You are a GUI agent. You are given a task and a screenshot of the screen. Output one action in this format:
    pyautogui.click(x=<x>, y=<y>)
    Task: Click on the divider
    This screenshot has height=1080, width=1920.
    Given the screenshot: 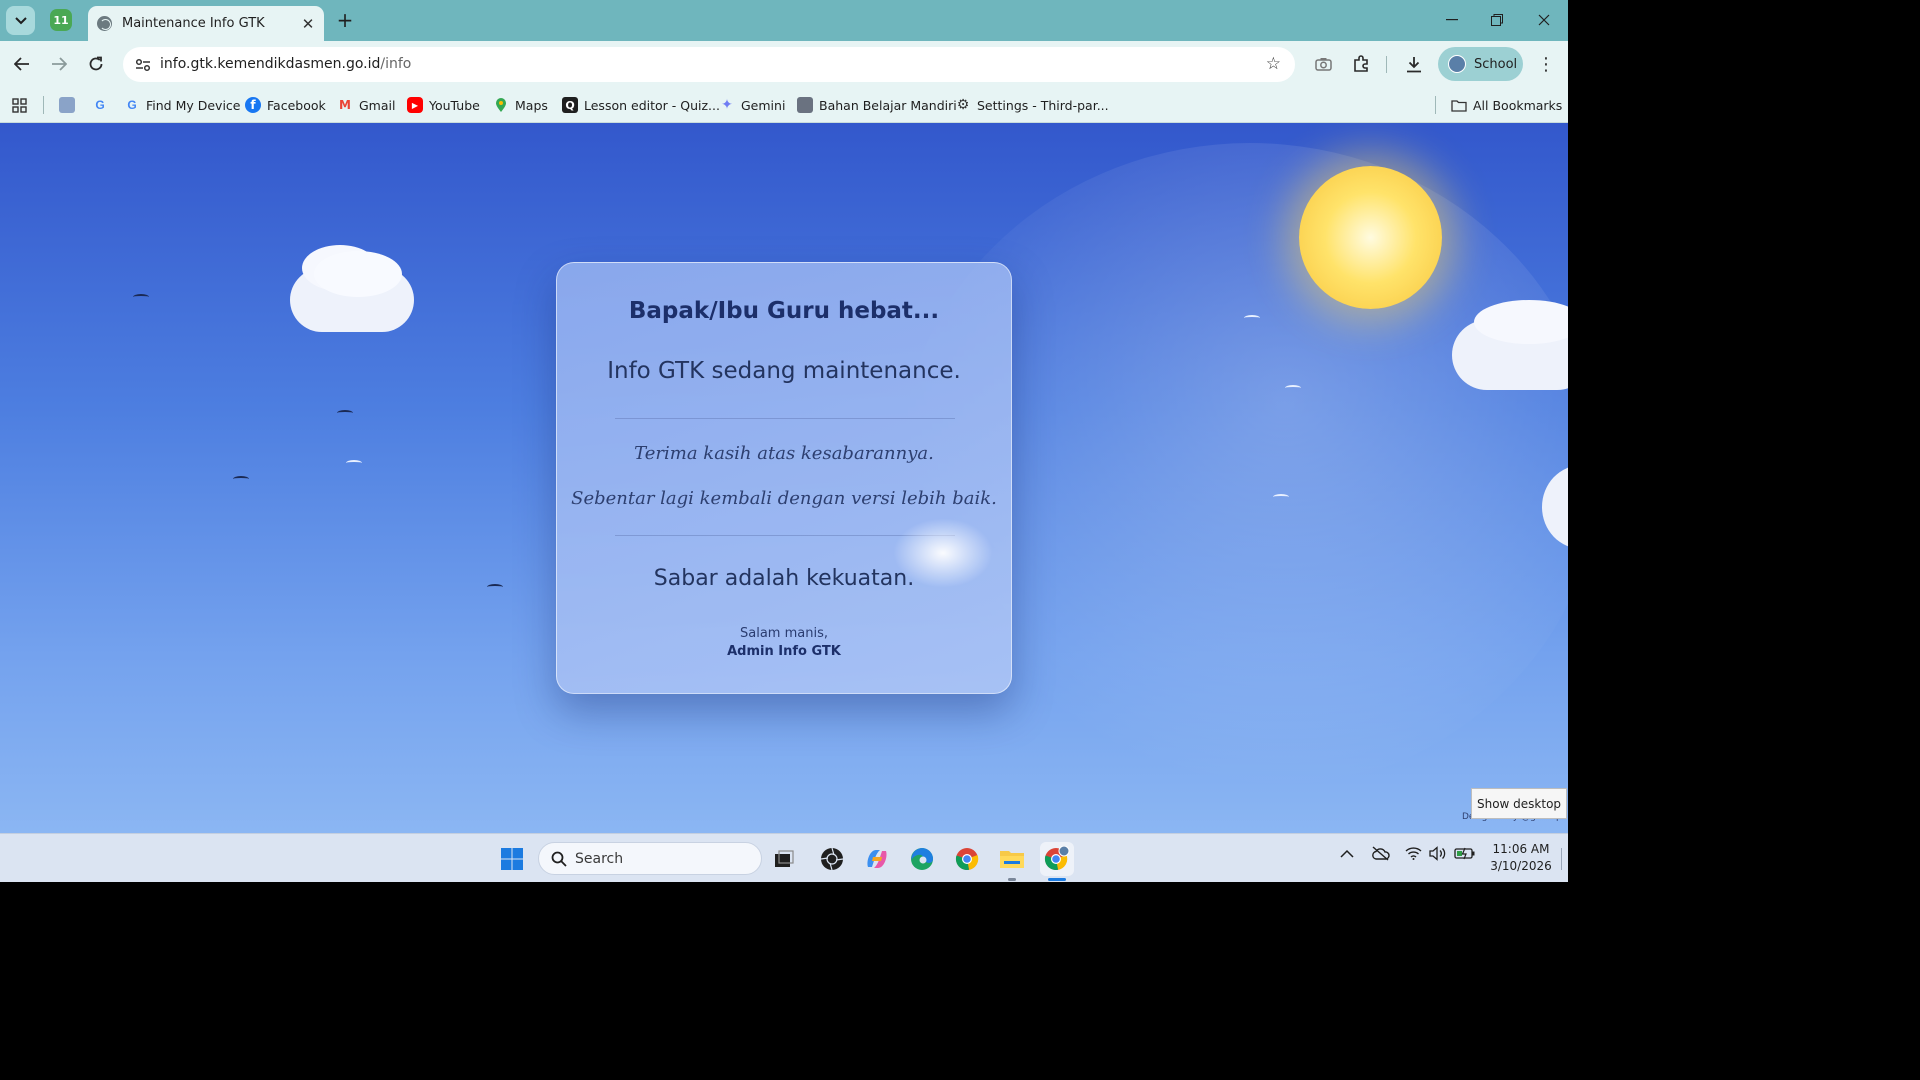 What is the action you would take?
    pyautogui.click(x=785, y=418)
    